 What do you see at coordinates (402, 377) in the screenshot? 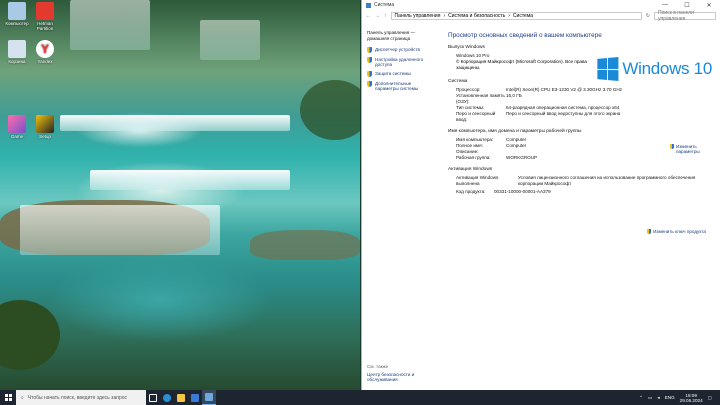
I see `security-center-link: Центр безопасности и обслуживания` at bounding box center [402, 377].